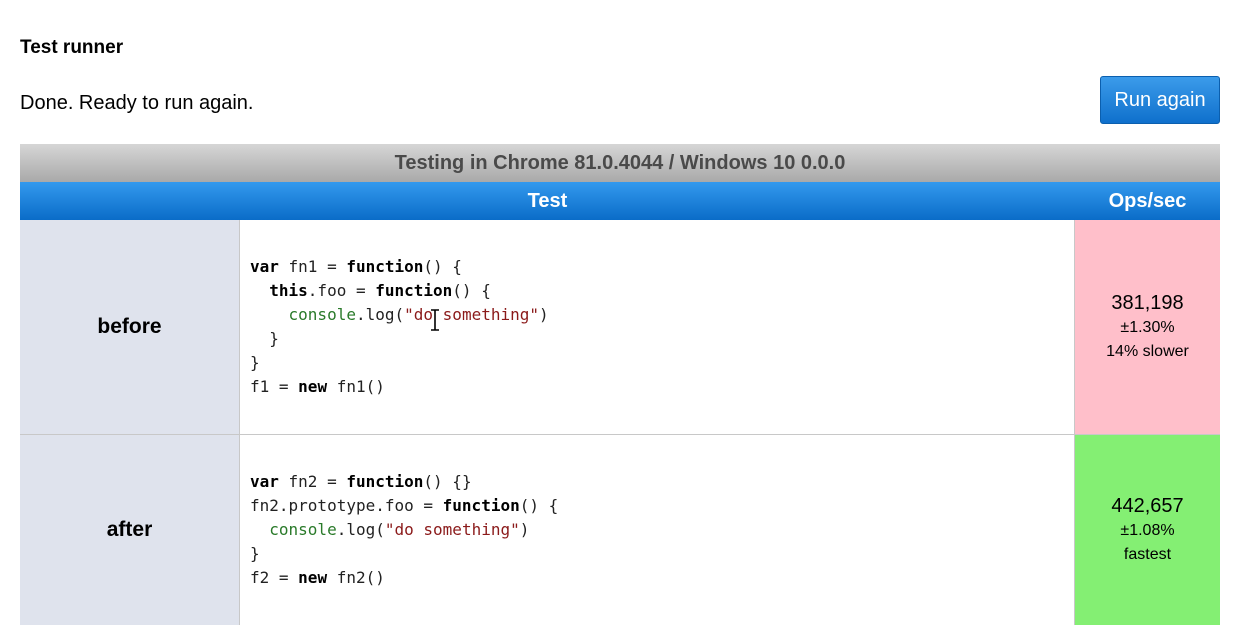 The height and width of the screenshot is (644, 1236). What do you see at coordinates (1147, 303) in the screenshot?
I see `ops-value: 381,198` at bounding box center [1147, 303].